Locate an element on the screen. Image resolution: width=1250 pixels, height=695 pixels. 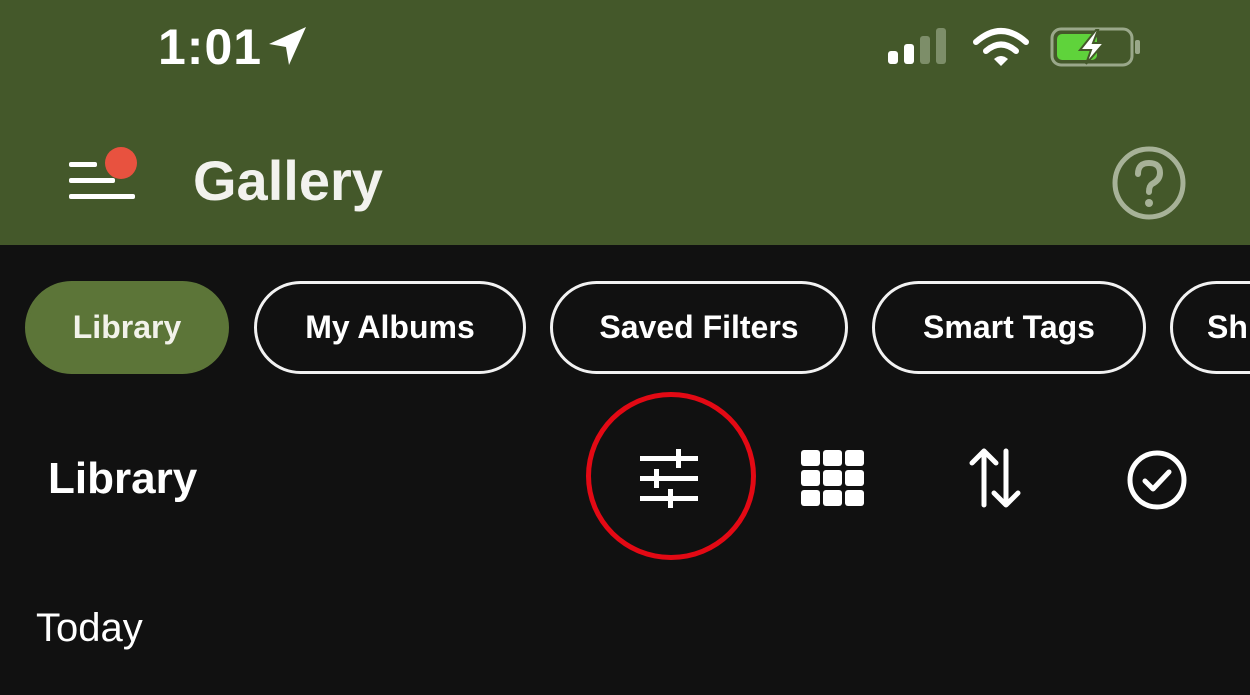
cellular-signal-icon is located at coordinates (917, 46).